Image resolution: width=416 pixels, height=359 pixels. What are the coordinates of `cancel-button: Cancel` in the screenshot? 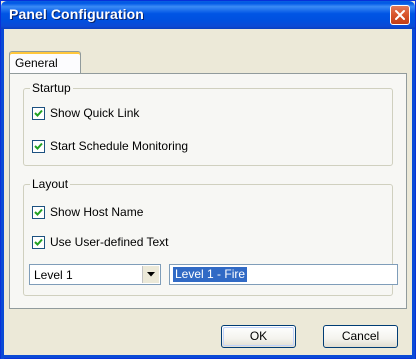 It's located at (360, 336).